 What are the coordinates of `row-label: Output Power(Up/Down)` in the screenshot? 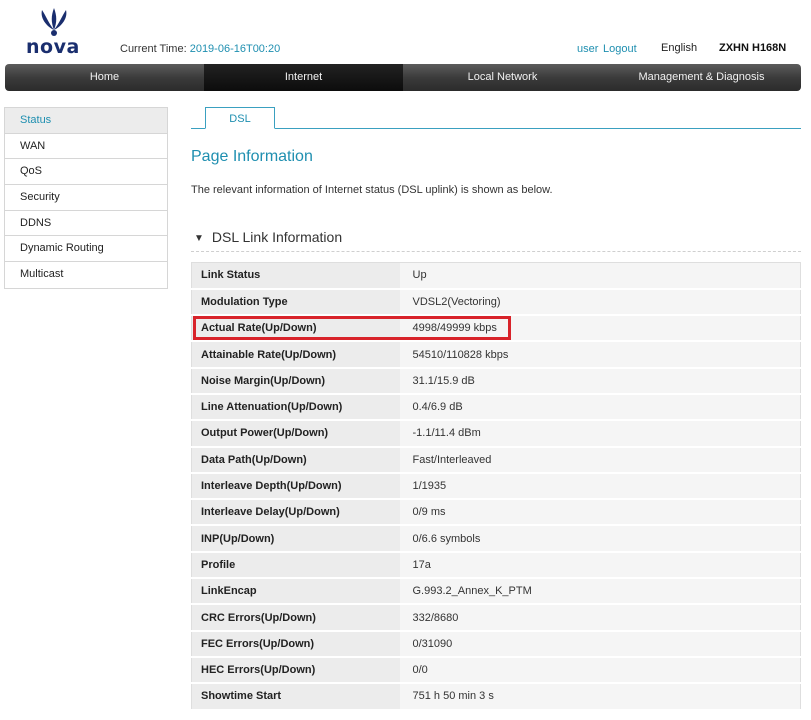 It's located at (295, 434).